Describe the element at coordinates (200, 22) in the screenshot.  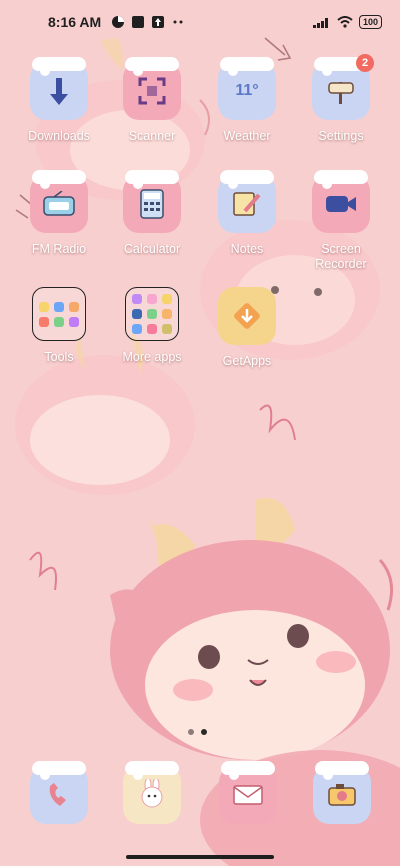
I see `status-bar: 8:16 AM 100` at that location.